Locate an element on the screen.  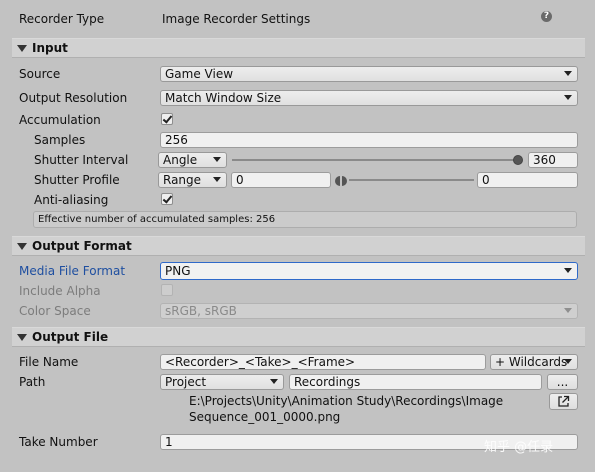
source-value: Game View is located at coordinates (199, 74).